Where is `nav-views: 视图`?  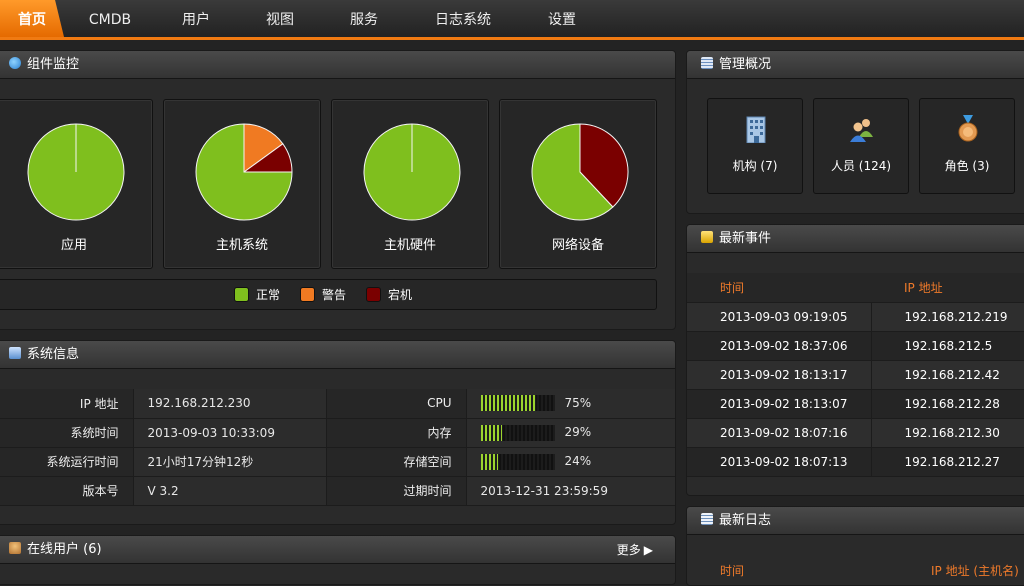 nav-views: 视图 is located at coordinates (280, 18).